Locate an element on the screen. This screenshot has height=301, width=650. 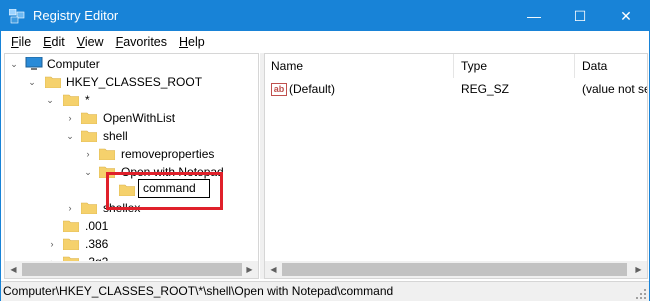
value-name-default: (Default) is located at coordinates (312, 89).